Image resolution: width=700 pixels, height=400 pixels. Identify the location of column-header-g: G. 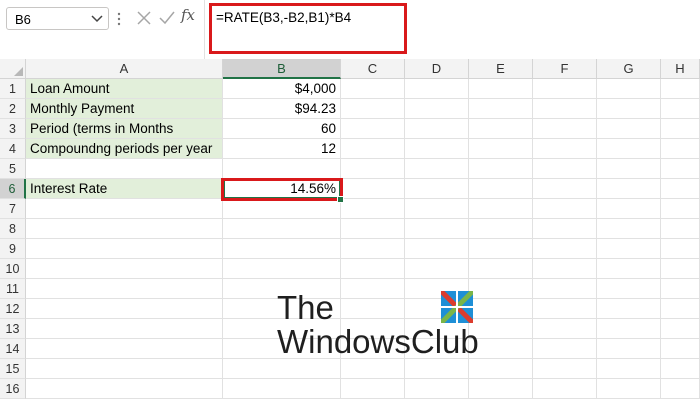
(629, 69).